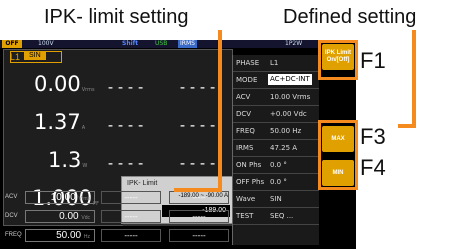 This screenshot has height=249, width=475. Describe the element at coordinates (35, 56) in the screenshot. I see `waveform-badge: SIN` at that location.